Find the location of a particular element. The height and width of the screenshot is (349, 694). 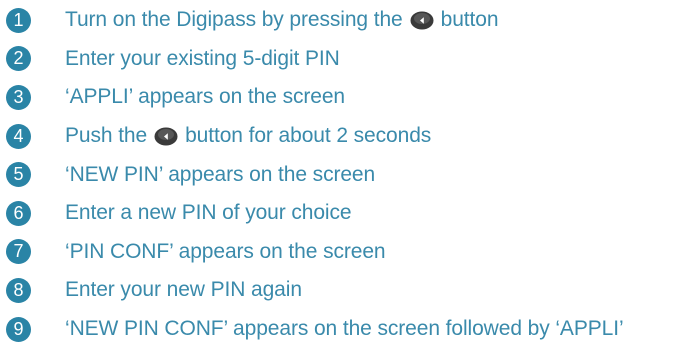

step-text-before: Enter your existing 5-digit PIN is located at coordinates (202, 58).